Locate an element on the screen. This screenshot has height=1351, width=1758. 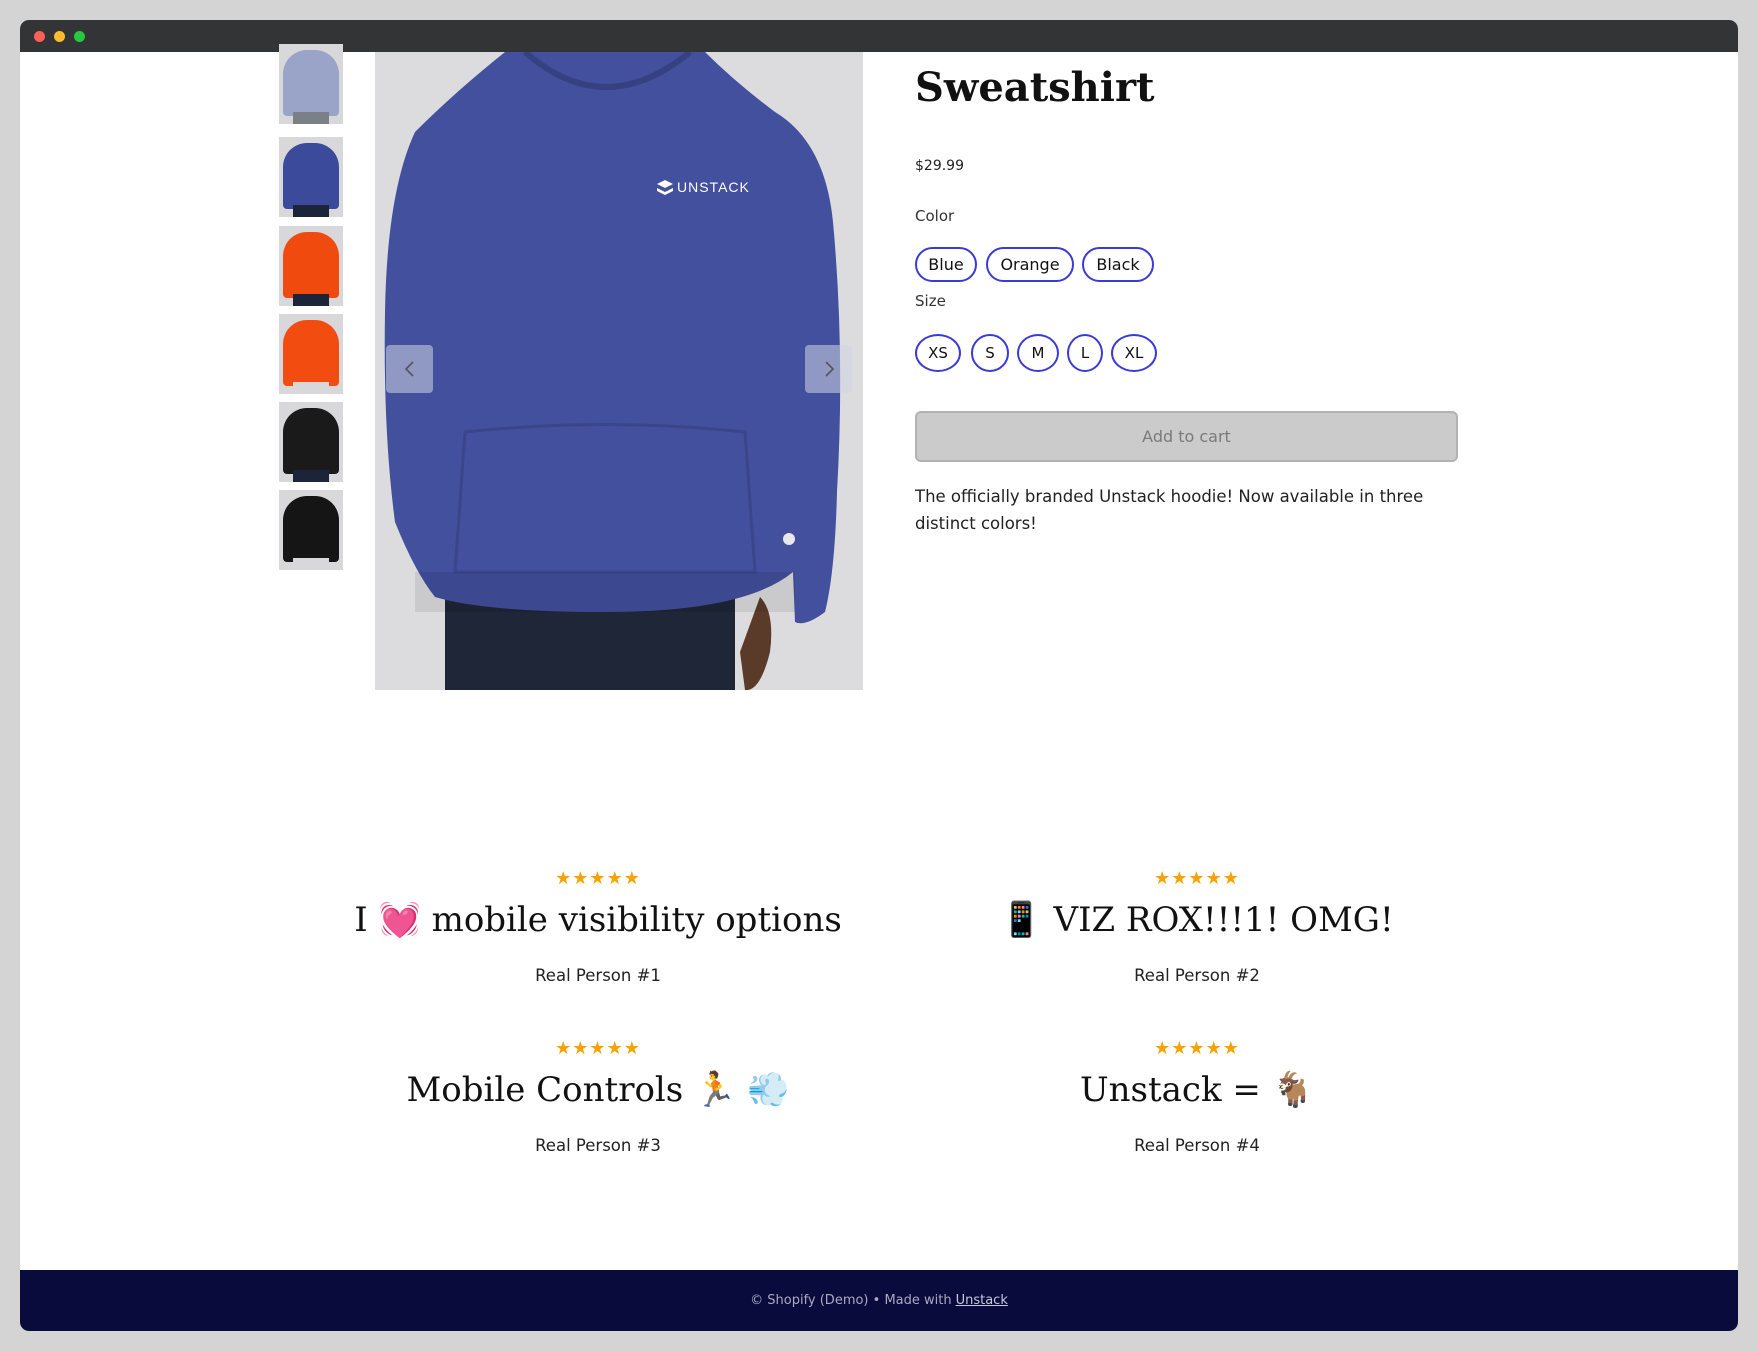
hoodie-illustration: UNSTACK is located at coordinates (612, 371).